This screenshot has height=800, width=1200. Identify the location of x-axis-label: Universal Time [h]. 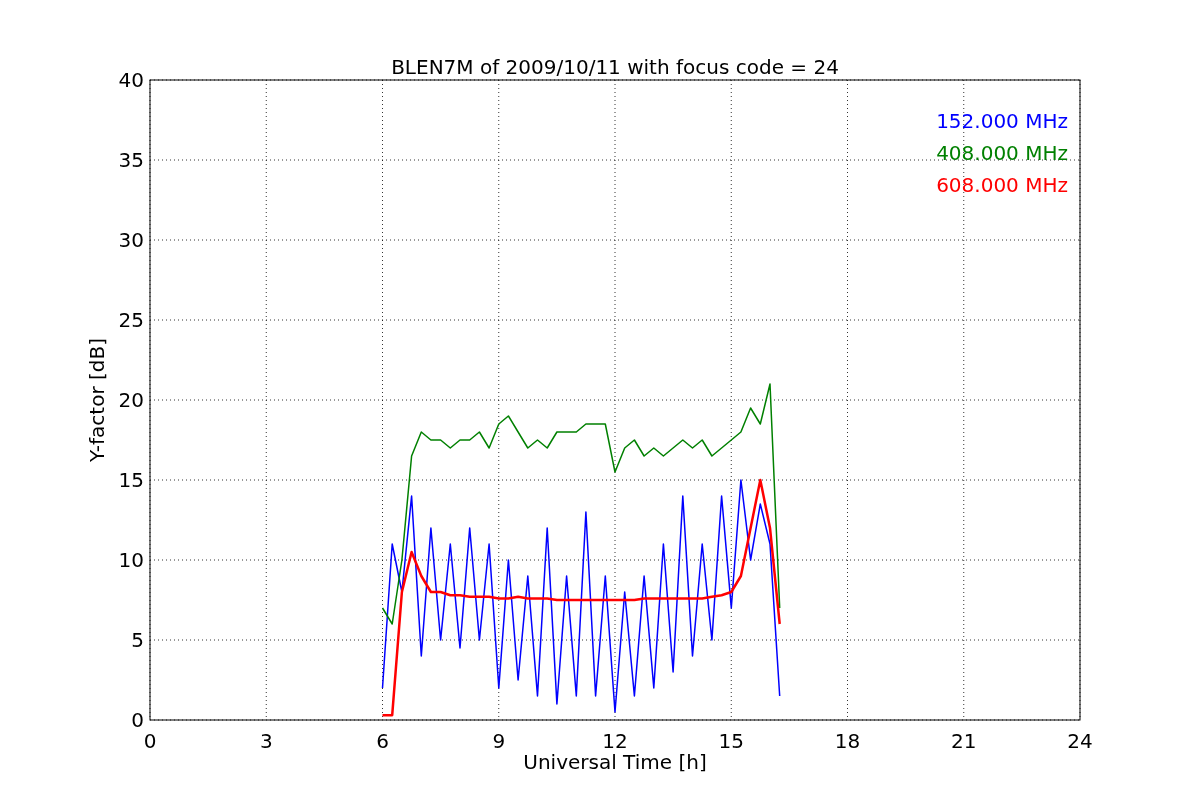
(615, 762).